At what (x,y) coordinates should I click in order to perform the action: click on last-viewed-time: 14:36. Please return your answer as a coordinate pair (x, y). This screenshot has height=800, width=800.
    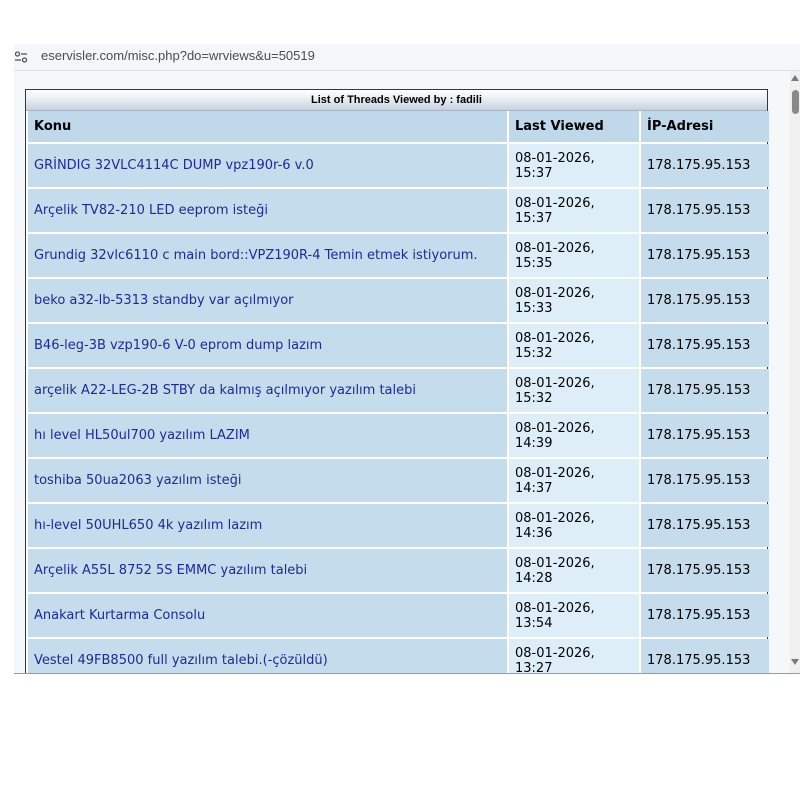
    Looking at the image, I should click on (534, 533).